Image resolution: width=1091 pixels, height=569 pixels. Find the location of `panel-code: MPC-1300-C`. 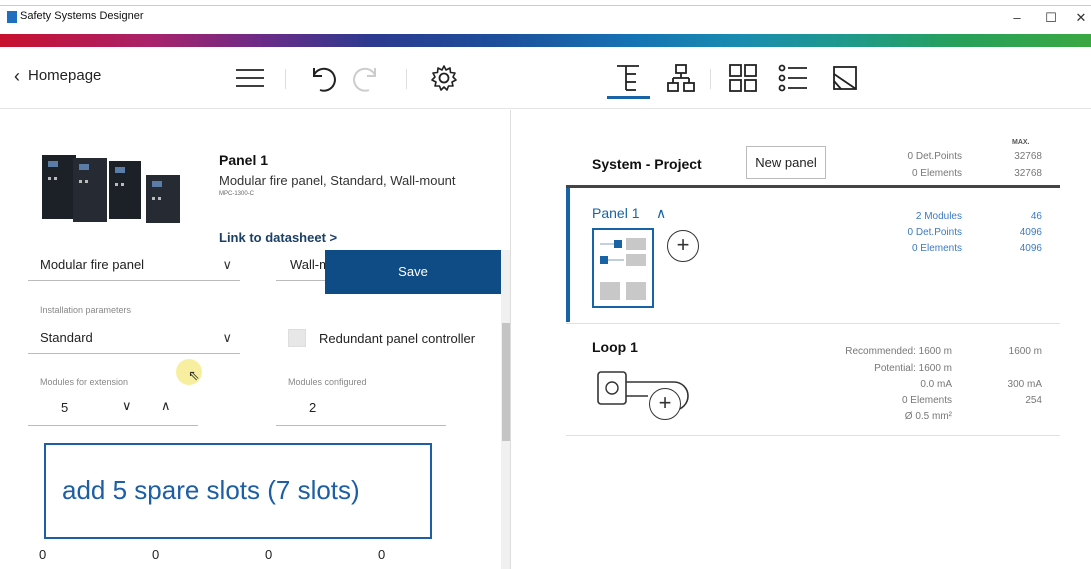

panel-code: MPC-1300-C is located at coordinates (237, 194).